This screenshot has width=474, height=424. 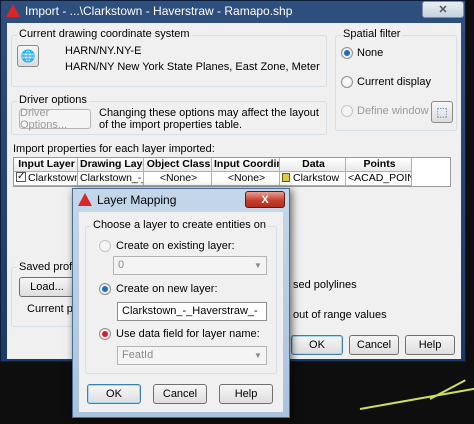 I want to click on column-header: Points, so click(x=379, y=165).